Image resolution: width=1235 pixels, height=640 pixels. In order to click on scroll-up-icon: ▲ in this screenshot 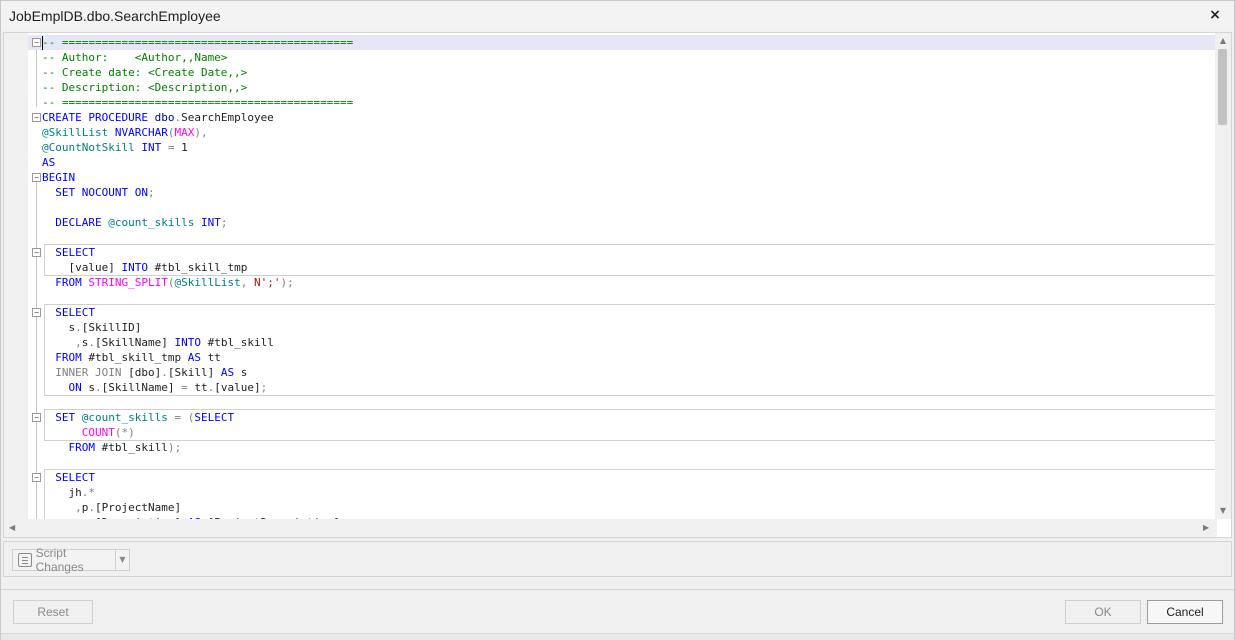, I will do `click(1223, 41)`.